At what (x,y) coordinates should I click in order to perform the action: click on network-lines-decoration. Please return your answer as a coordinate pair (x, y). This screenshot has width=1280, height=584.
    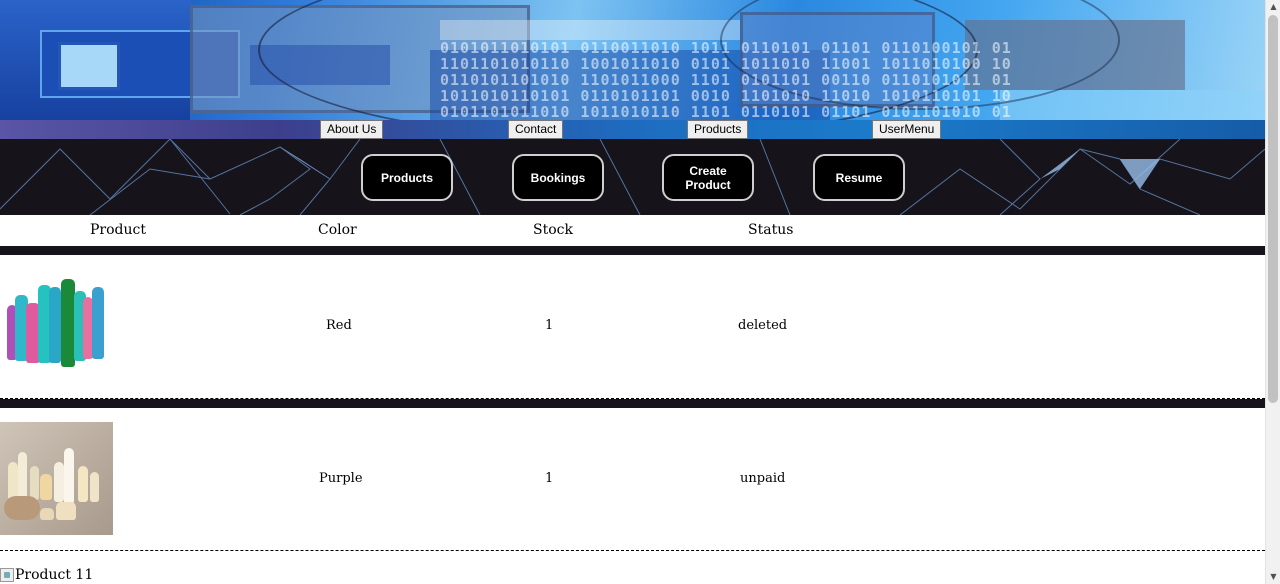
    Looking at the image, I should click on (632, 177).